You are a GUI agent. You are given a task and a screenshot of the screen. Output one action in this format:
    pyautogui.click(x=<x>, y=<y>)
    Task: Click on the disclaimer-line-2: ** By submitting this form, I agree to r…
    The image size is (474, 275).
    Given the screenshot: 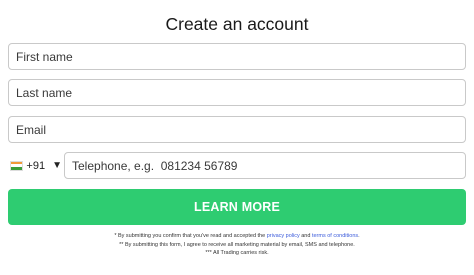 What is the action you would take?
    pyautogui.click(x=237, y=244)
    